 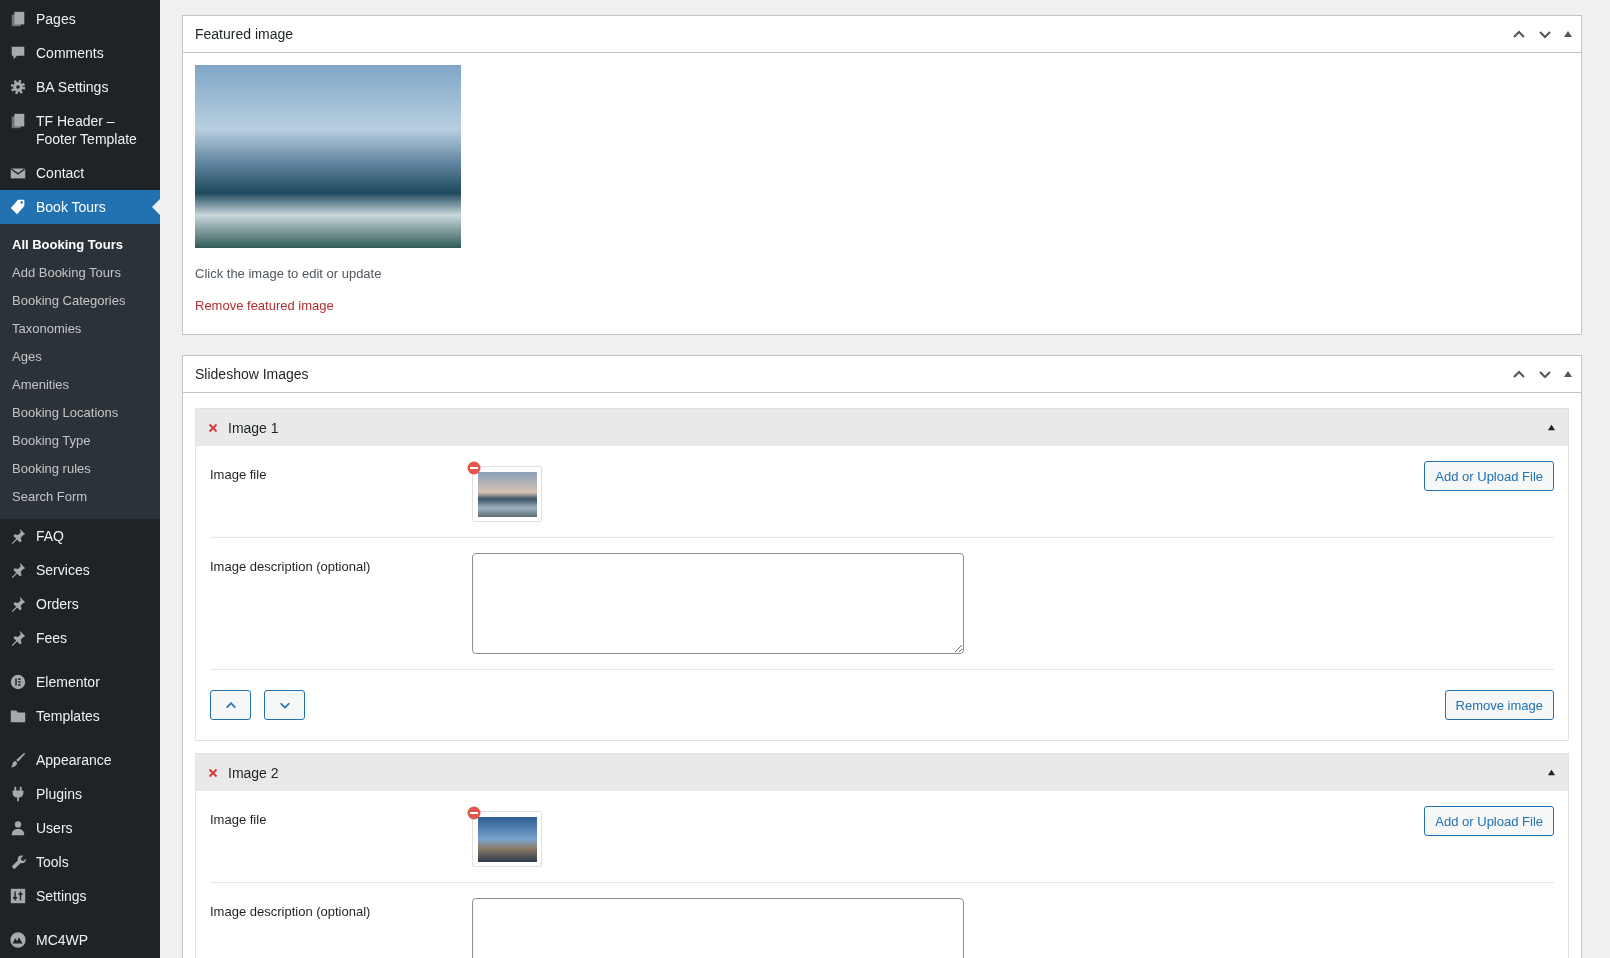 What do you see at coordinates (252, 374) in the screenshot?
I see `panel-title: Slideshow Images` at bounding box center [252, 374].